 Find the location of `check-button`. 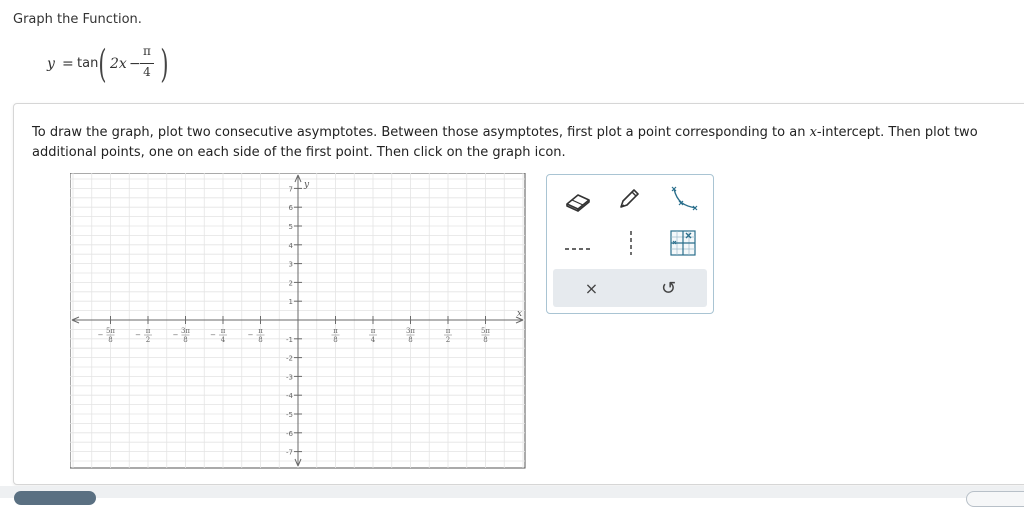

check-button is located at coordinates (995, 499).